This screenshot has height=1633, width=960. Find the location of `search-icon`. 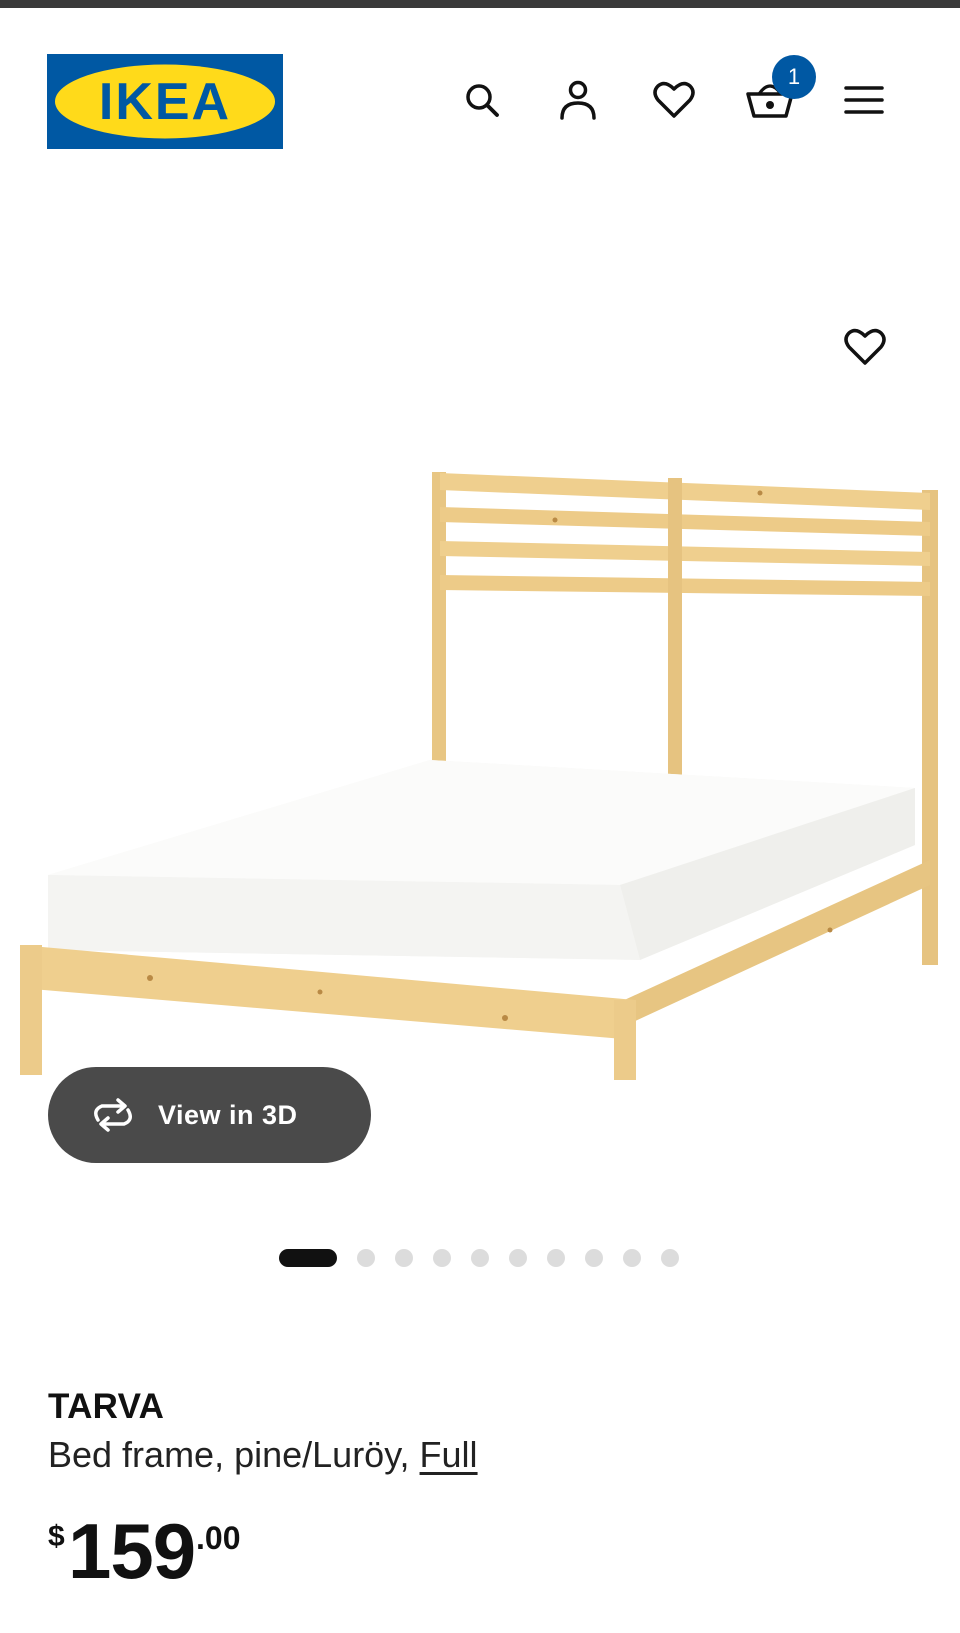

search-icon is located at coordinates (482, 100).